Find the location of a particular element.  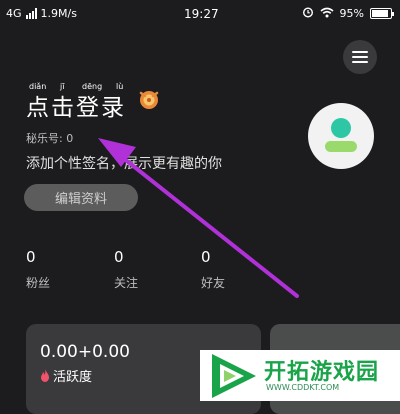

avatar is located at coordinates (341, 136).